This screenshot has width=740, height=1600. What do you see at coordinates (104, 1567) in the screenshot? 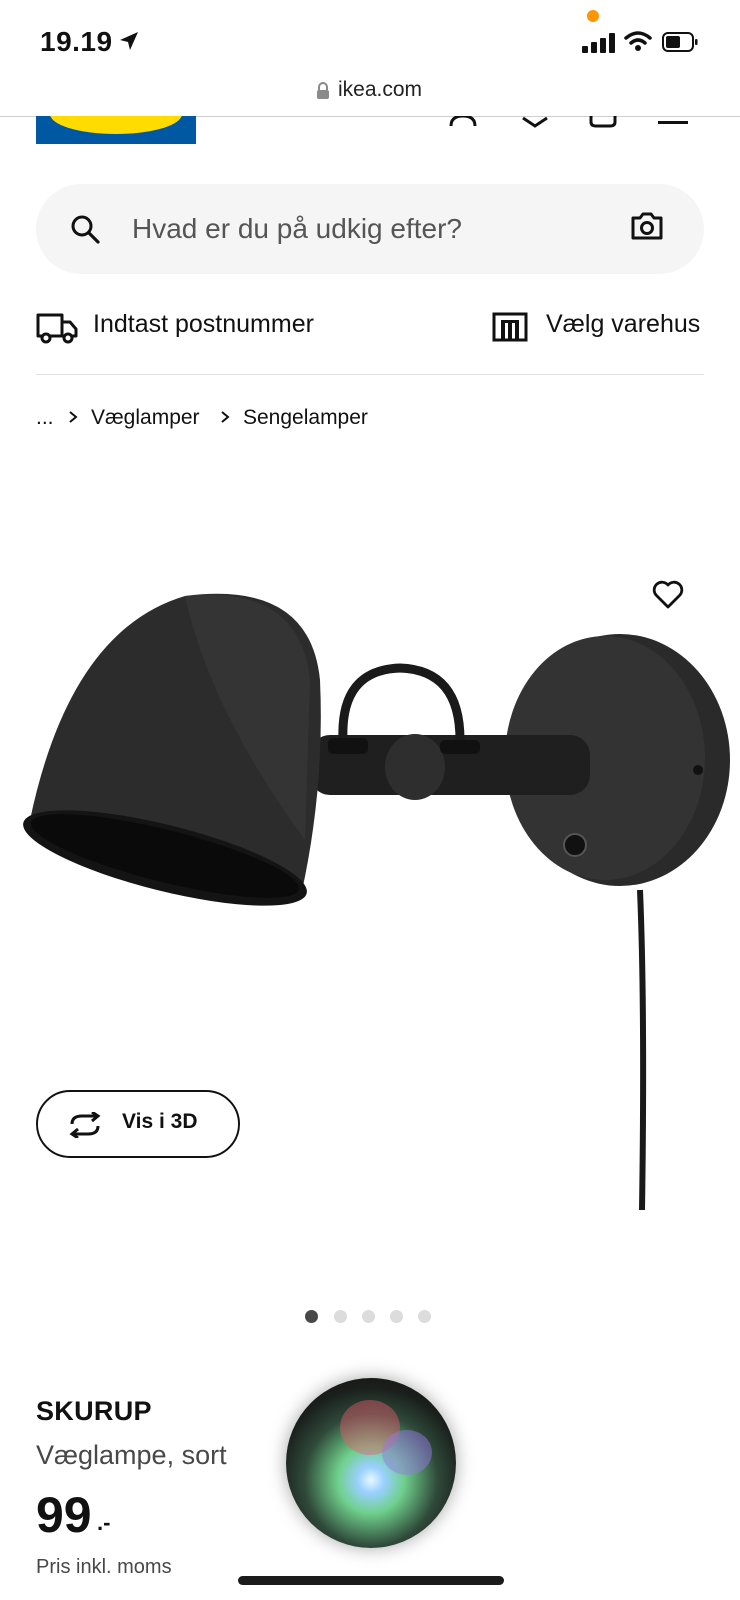
I see `vat-note: Pris inkl. moms` at bounding box center [104, 1567].